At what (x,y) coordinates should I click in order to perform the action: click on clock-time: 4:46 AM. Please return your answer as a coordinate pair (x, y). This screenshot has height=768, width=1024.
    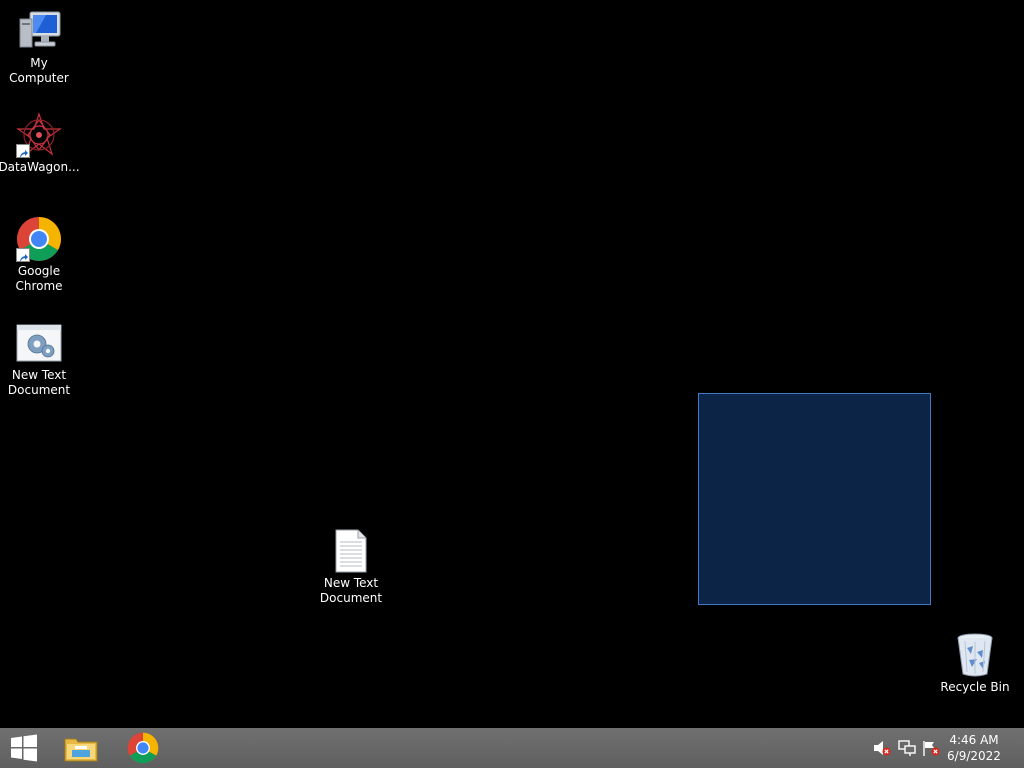
    Looking at the image, I should click on (974, 740).